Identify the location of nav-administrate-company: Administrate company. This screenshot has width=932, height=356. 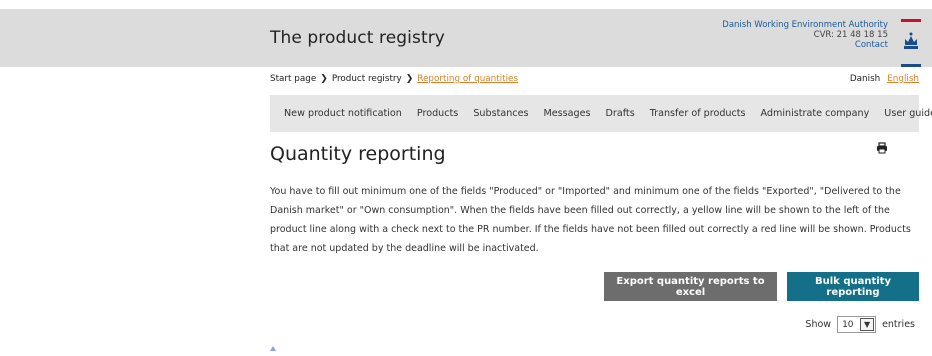
(815, 113).